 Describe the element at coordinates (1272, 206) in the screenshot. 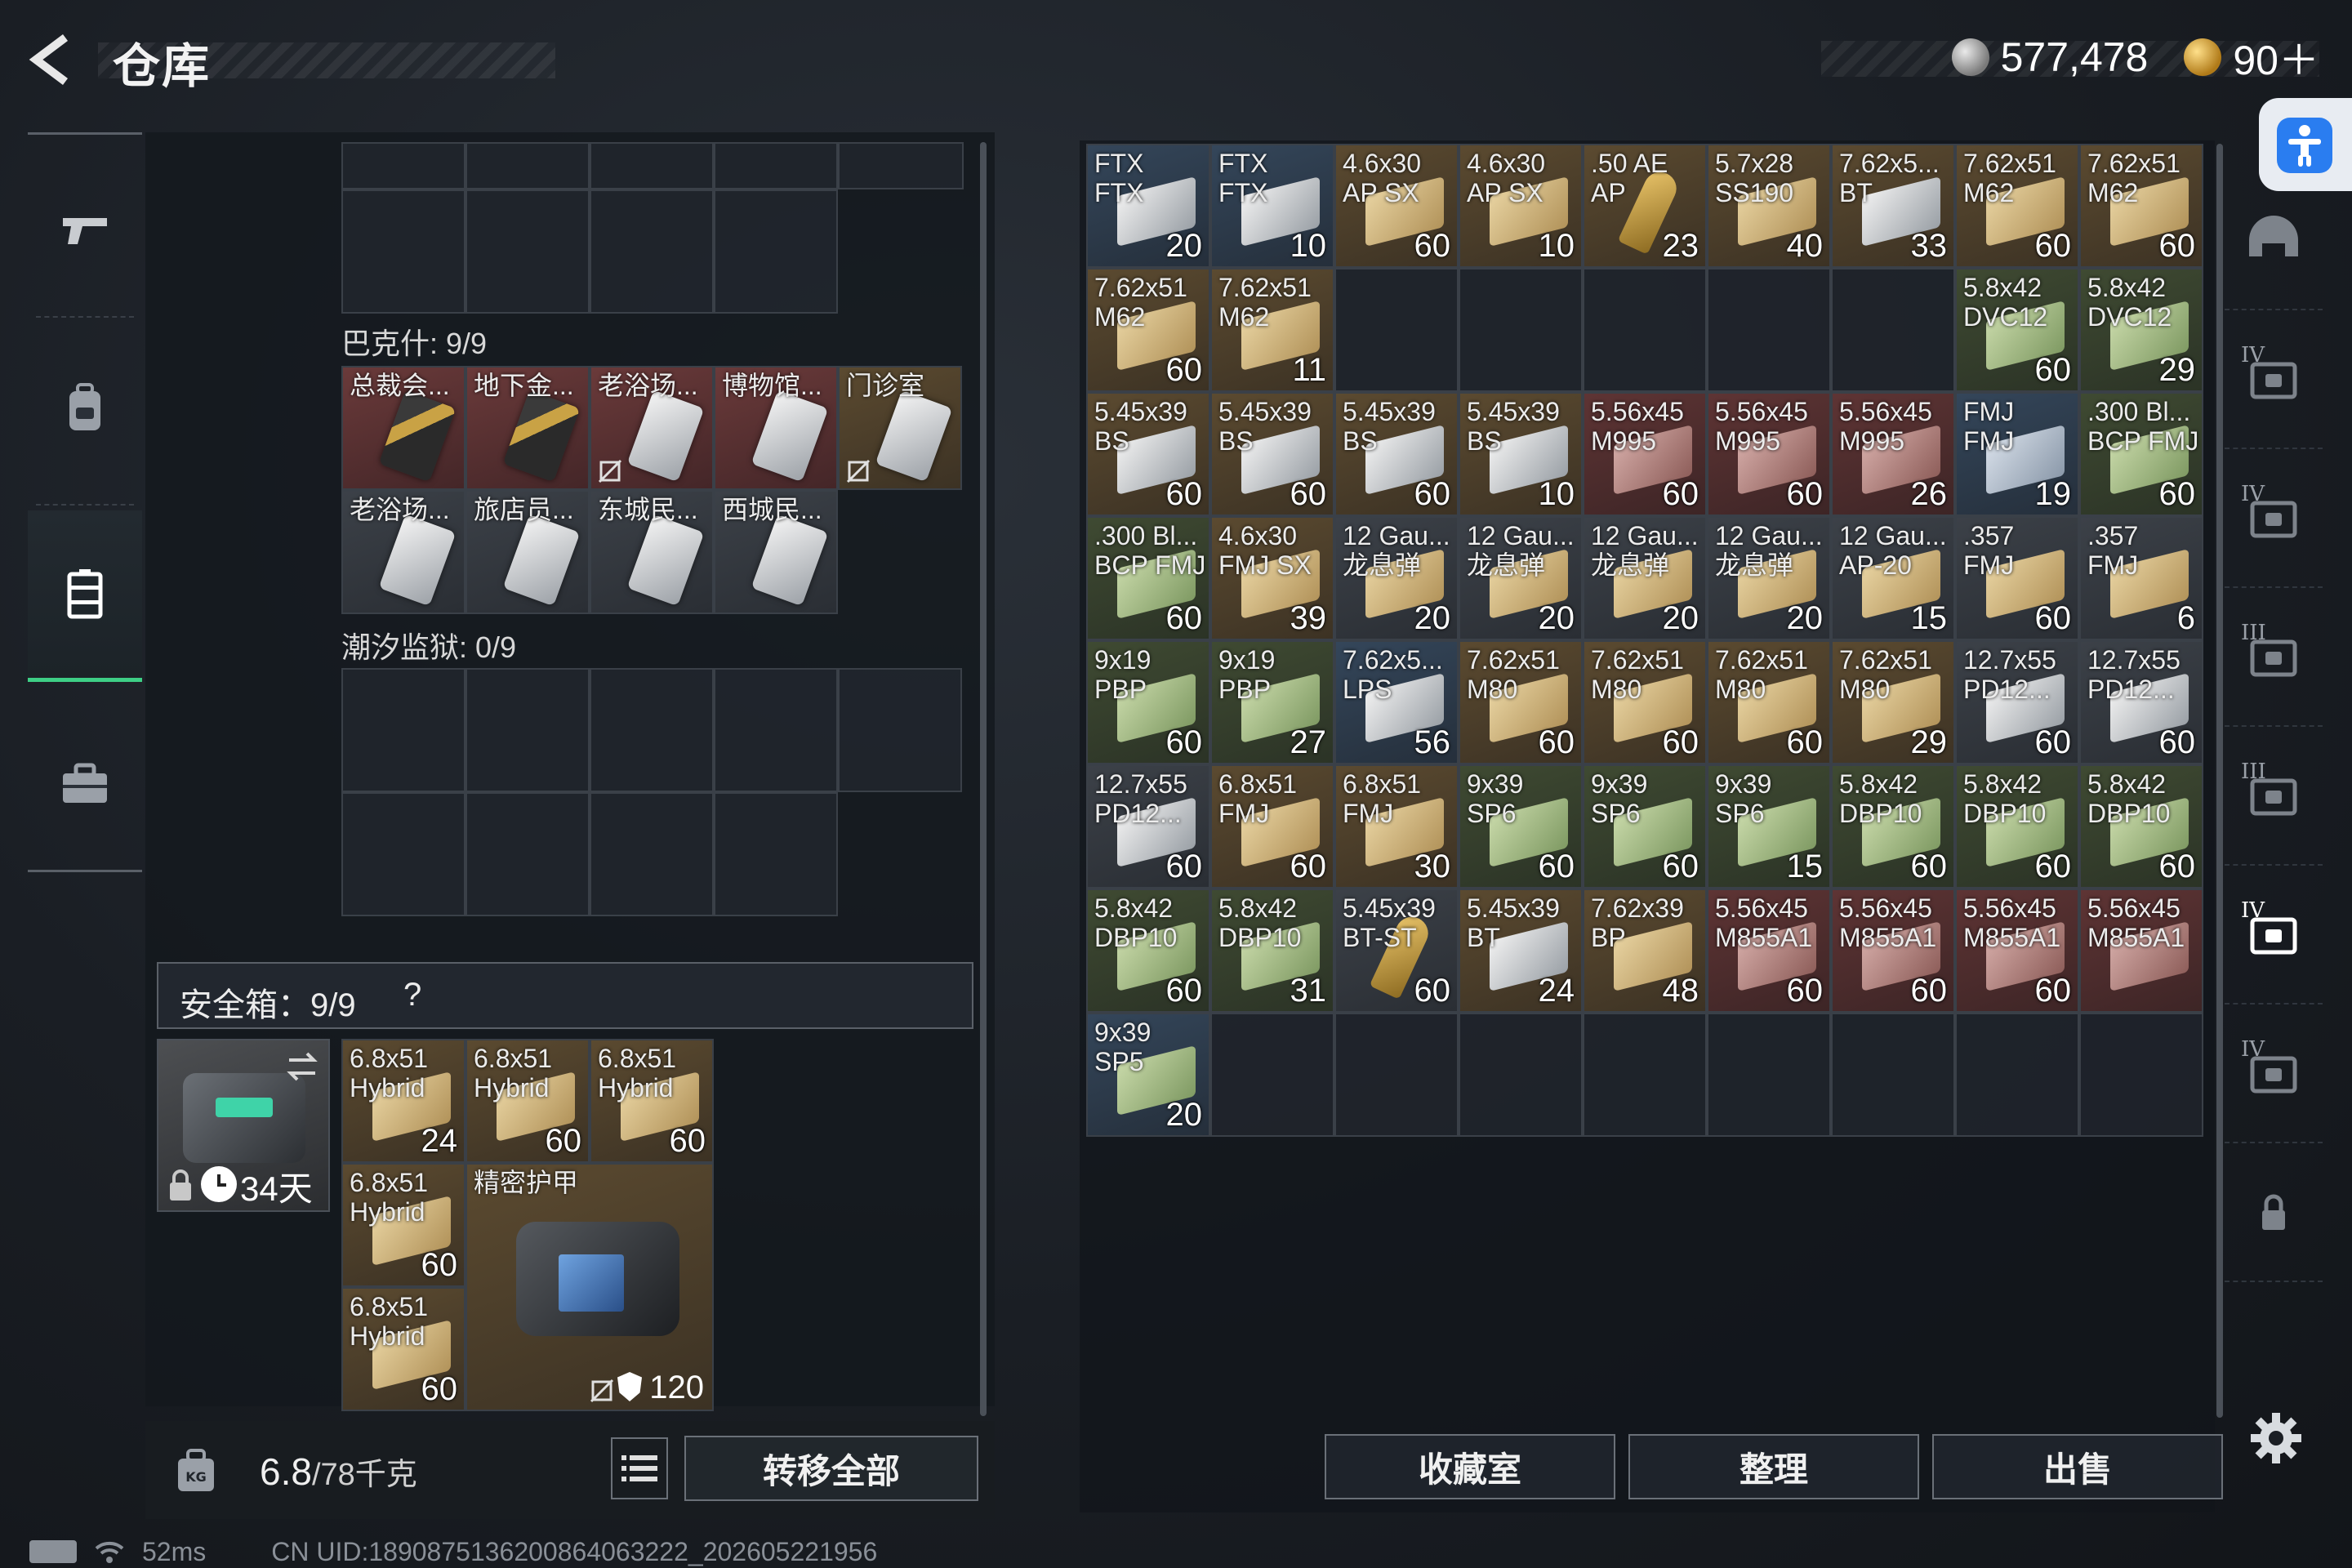

I see `ammo-item: FTX FTX 10` at that location.